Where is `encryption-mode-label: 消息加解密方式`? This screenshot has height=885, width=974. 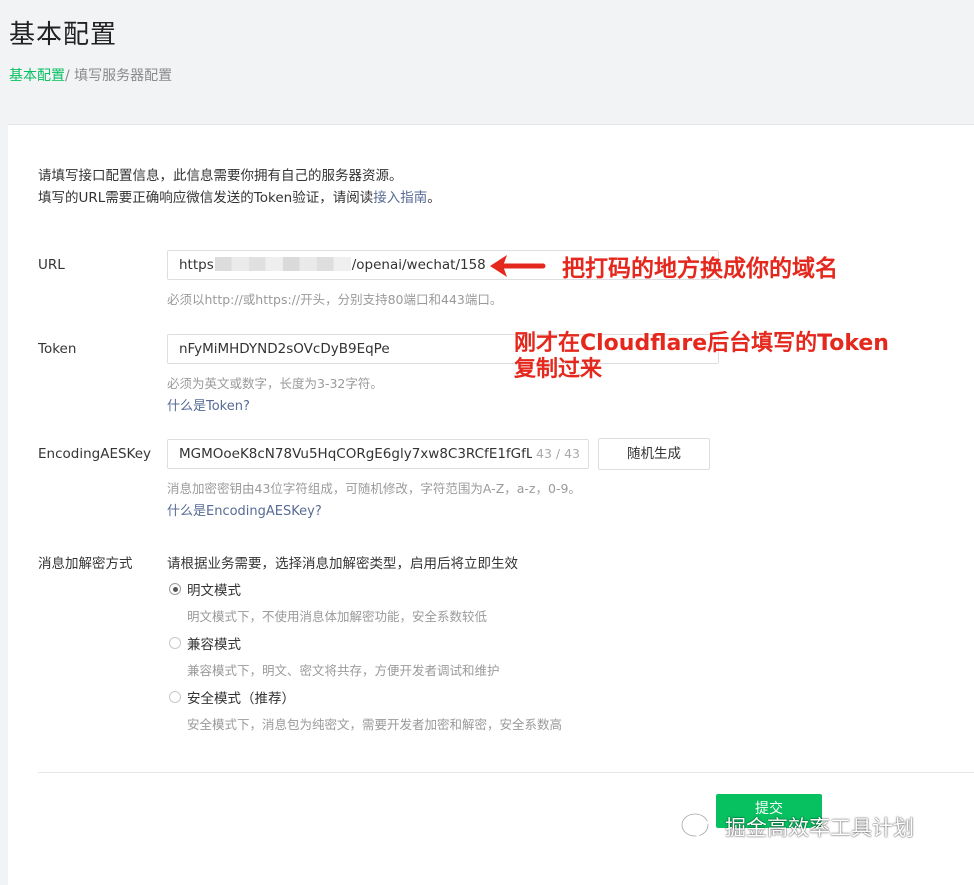 encryption-mode-label: 消息加解密方式 is located at coordinates (85, 564).